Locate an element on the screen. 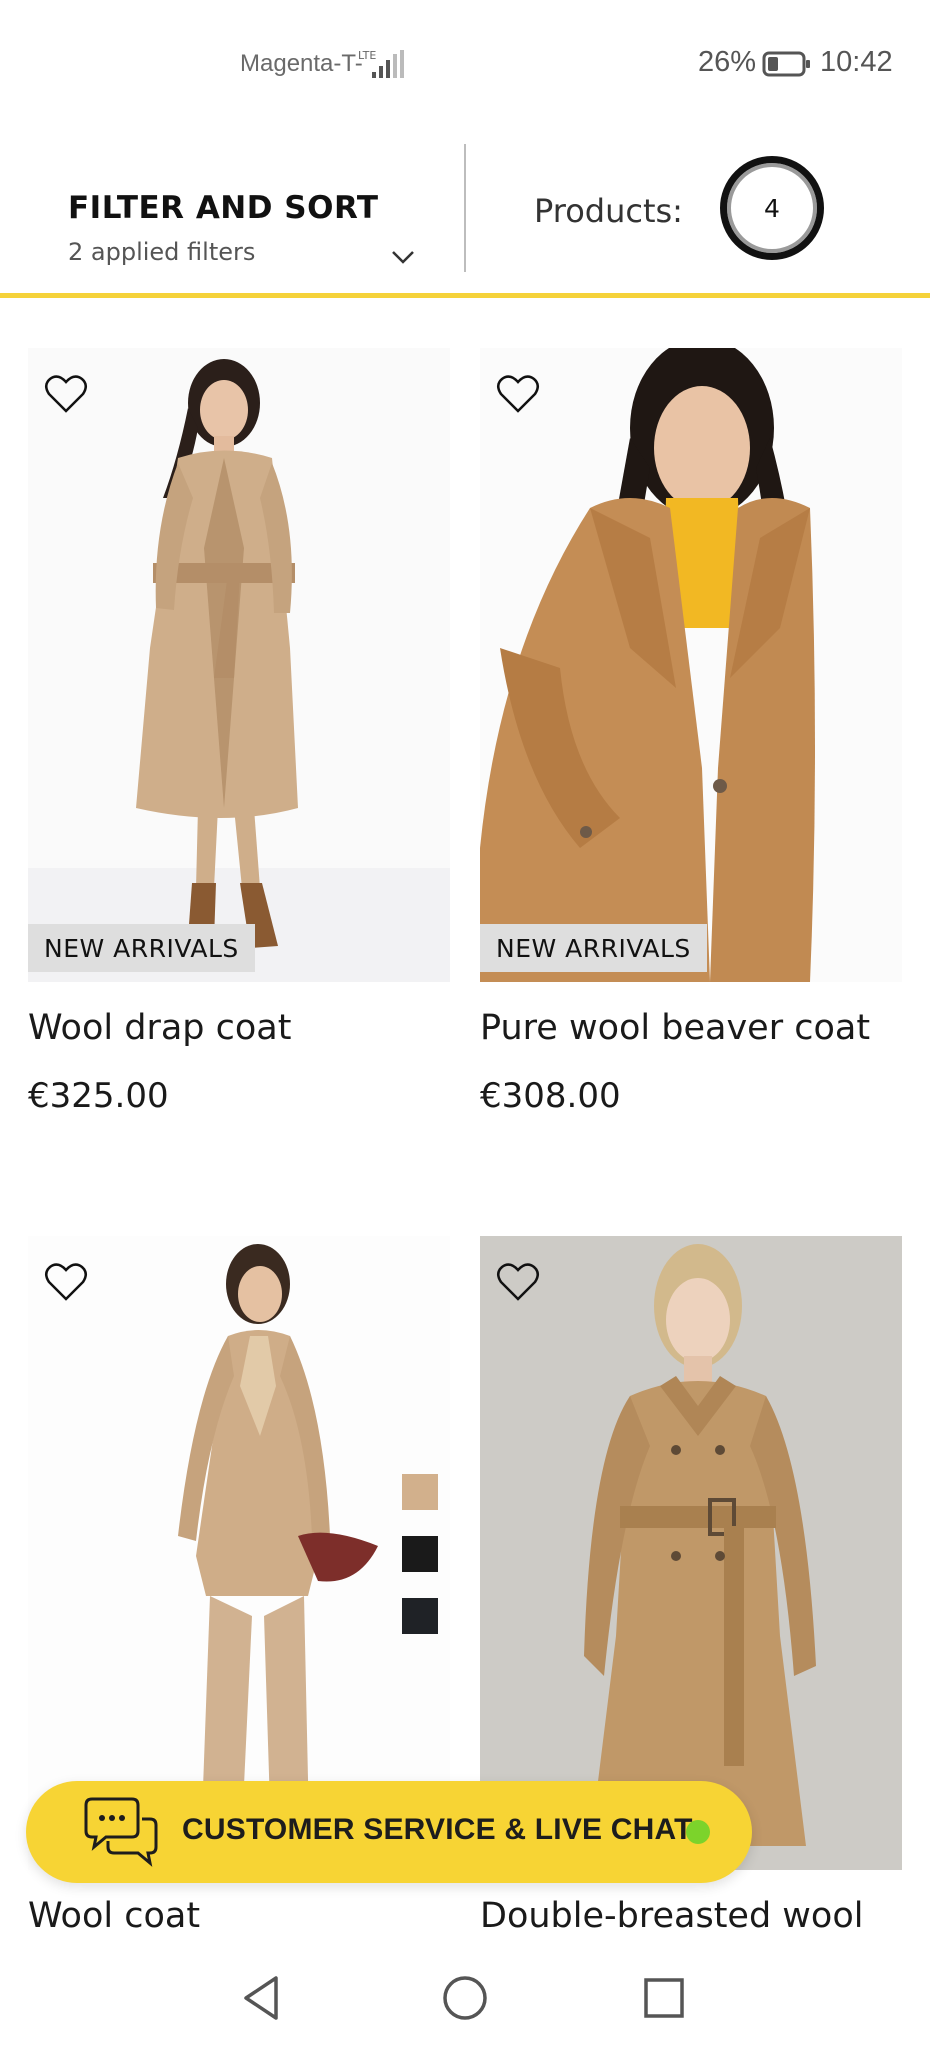  chat-bubbles-icon is located at coordinates (121, 1832).